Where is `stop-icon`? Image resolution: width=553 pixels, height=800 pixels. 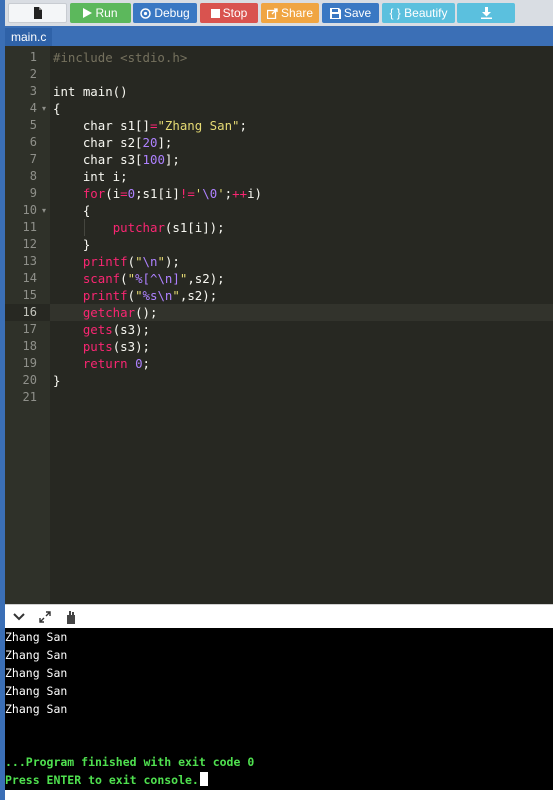
stop-icon is located at coordinates (215, 13).